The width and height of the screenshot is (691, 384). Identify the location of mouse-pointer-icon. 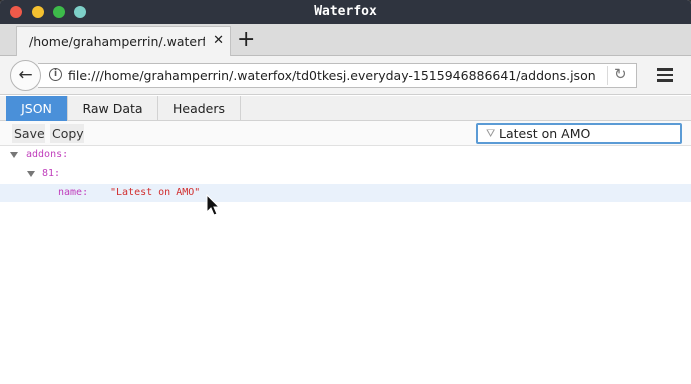
(213, 205).